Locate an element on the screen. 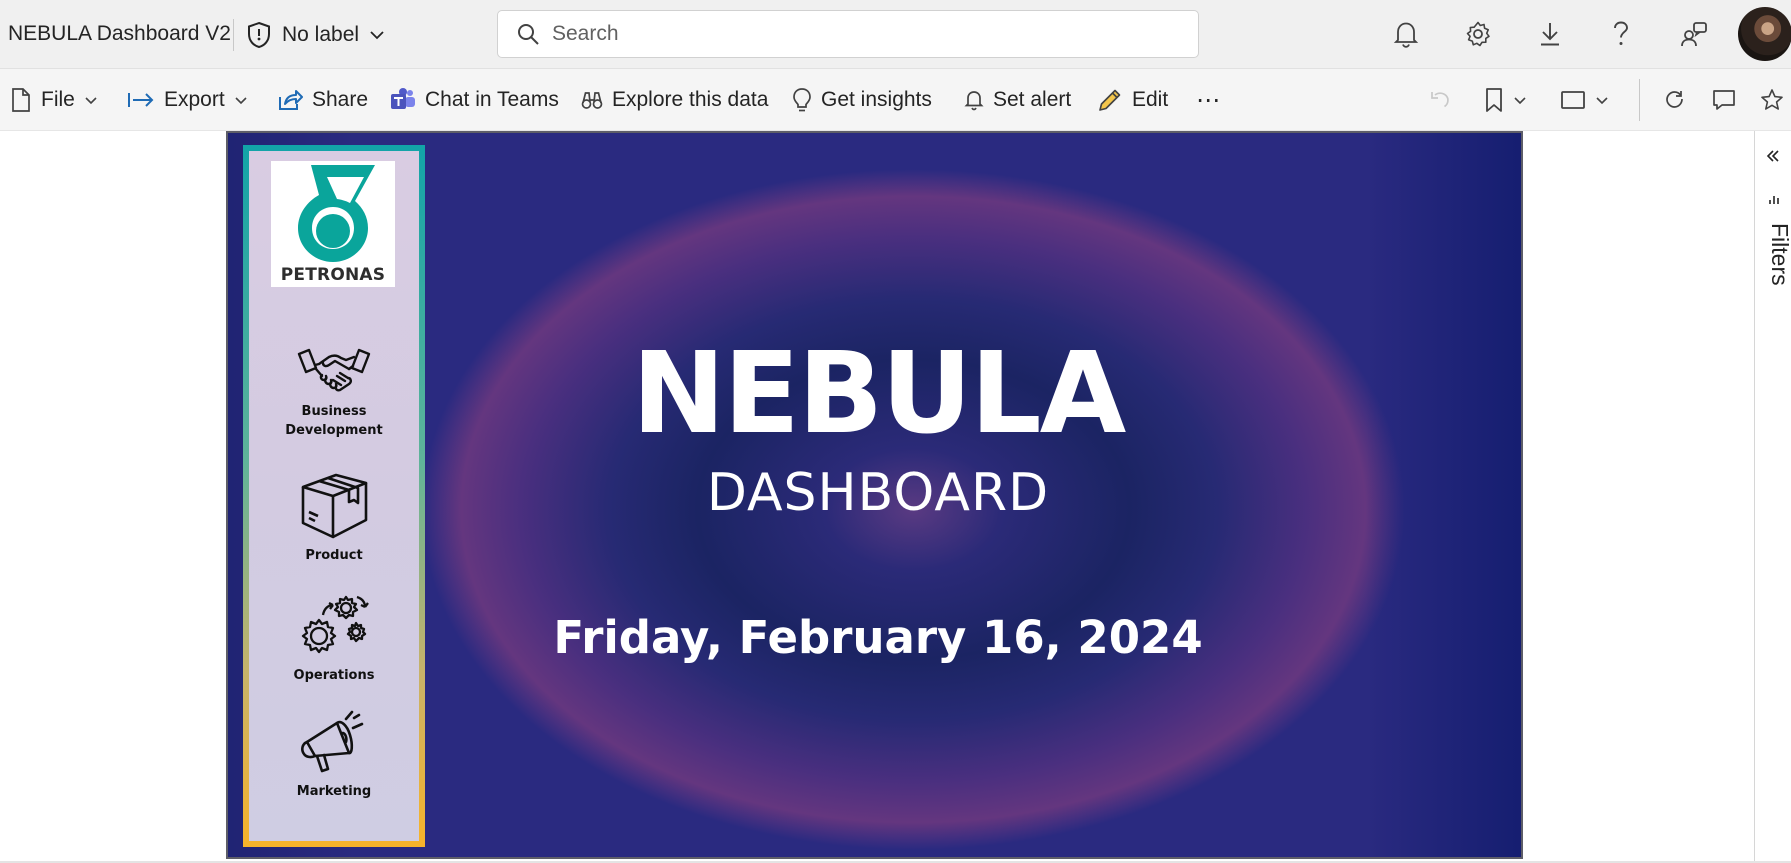 The image size is (1791, 863). nav-marketing: Marketing is located at coordinates (334, 755).